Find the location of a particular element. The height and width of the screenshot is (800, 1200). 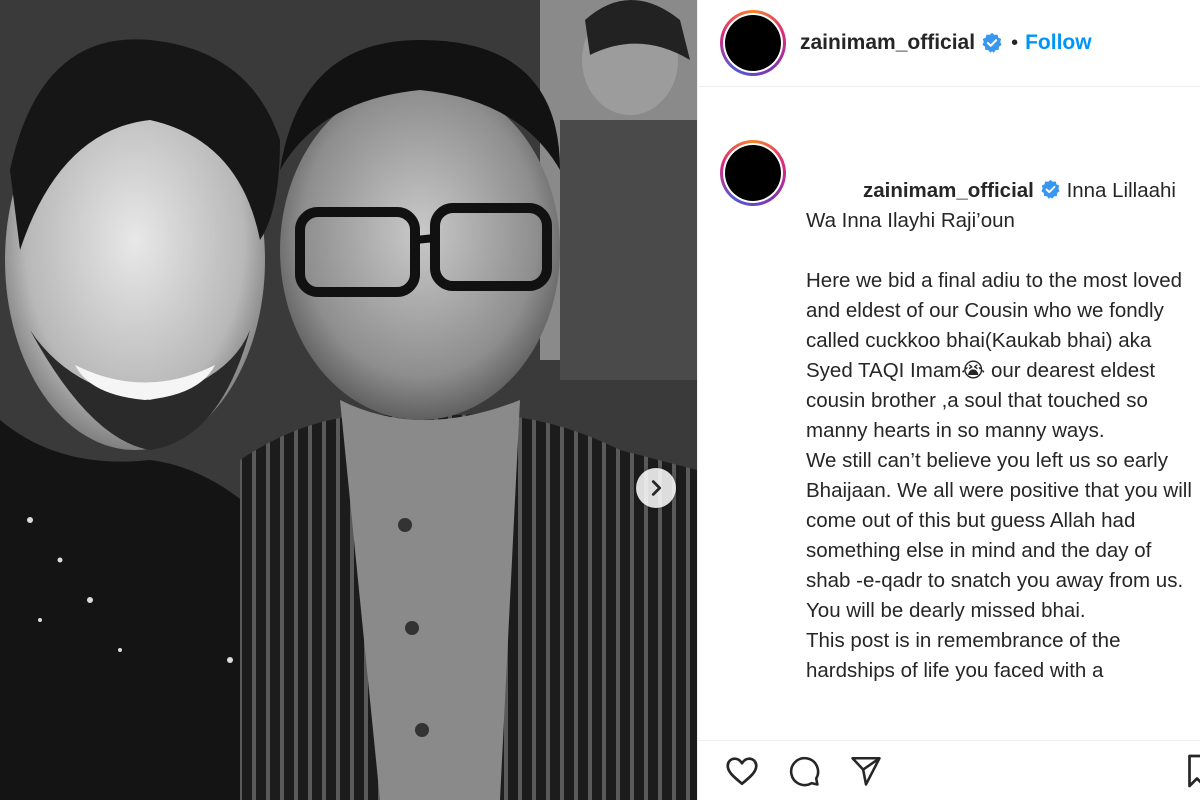

share-button is located at coordinates (866, 771).